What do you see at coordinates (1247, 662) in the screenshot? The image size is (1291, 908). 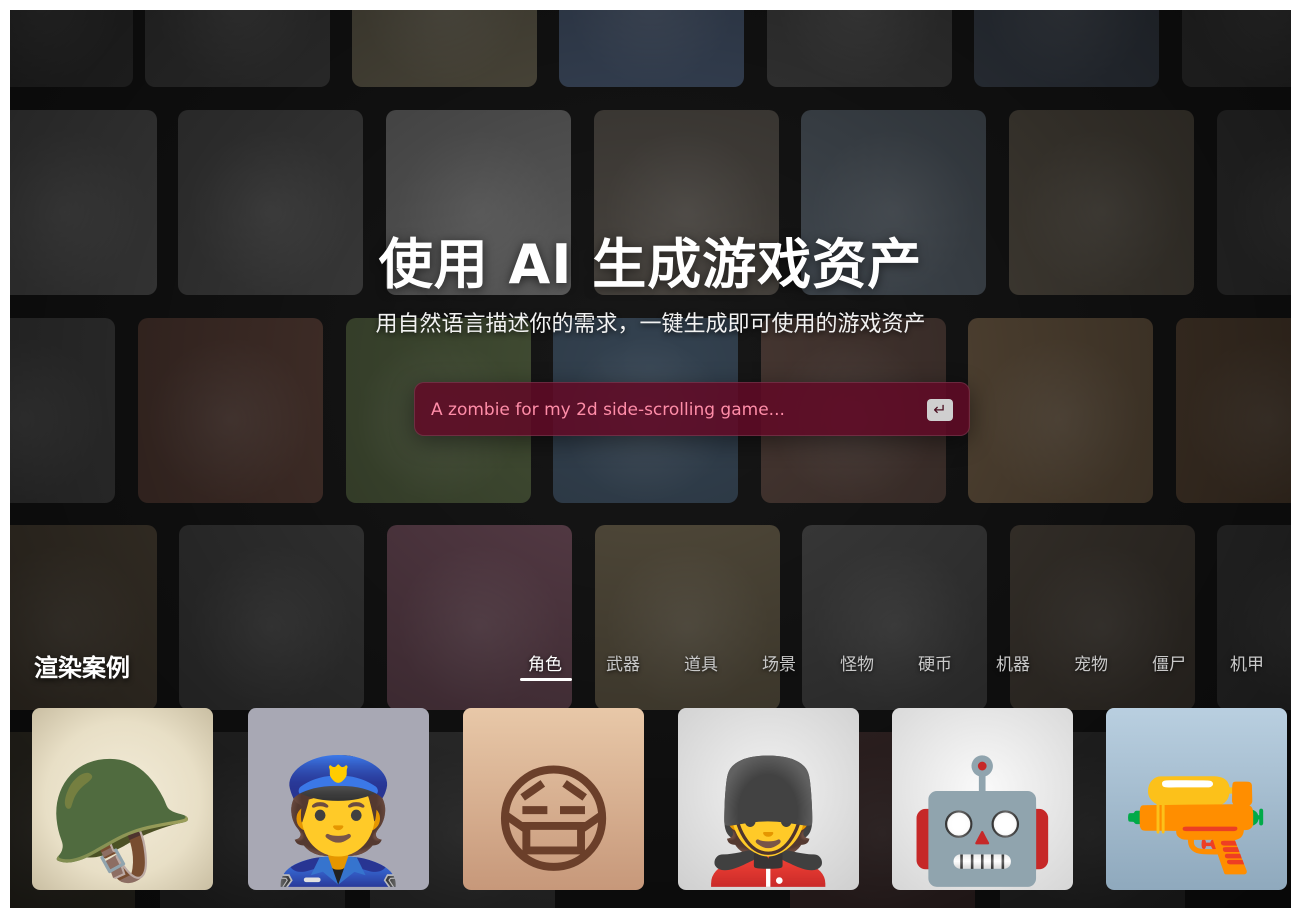 I see `tab-mechs: 机甲` at bounding box center [1247, 662].